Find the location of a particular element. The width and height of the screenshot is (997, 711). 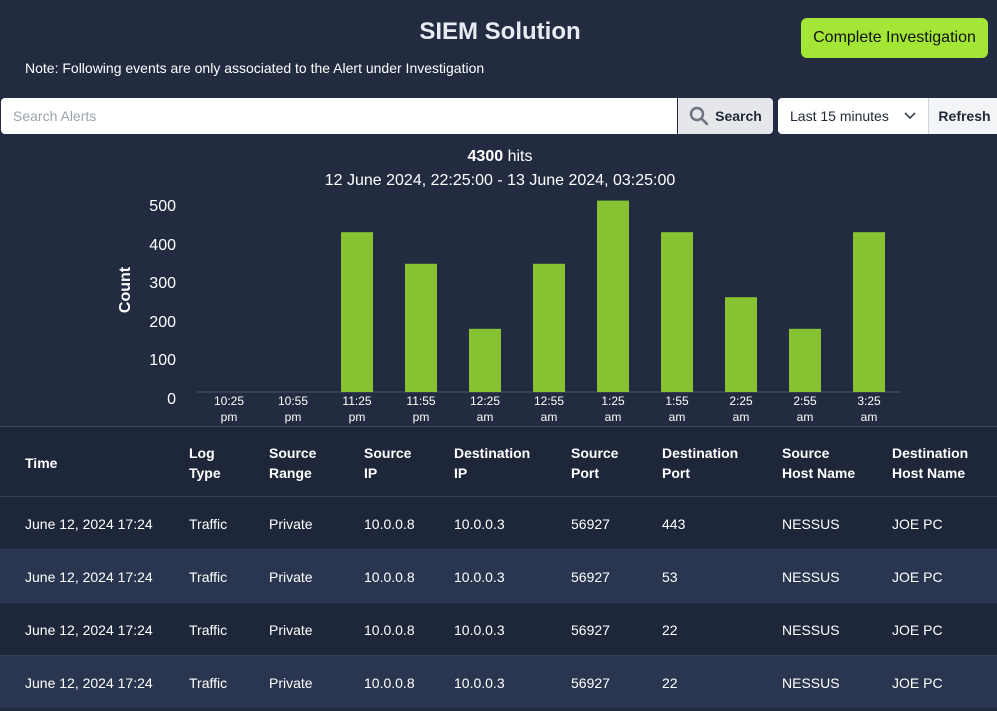

x-tick-label: 12:55 is located at coordinates (549, 401).